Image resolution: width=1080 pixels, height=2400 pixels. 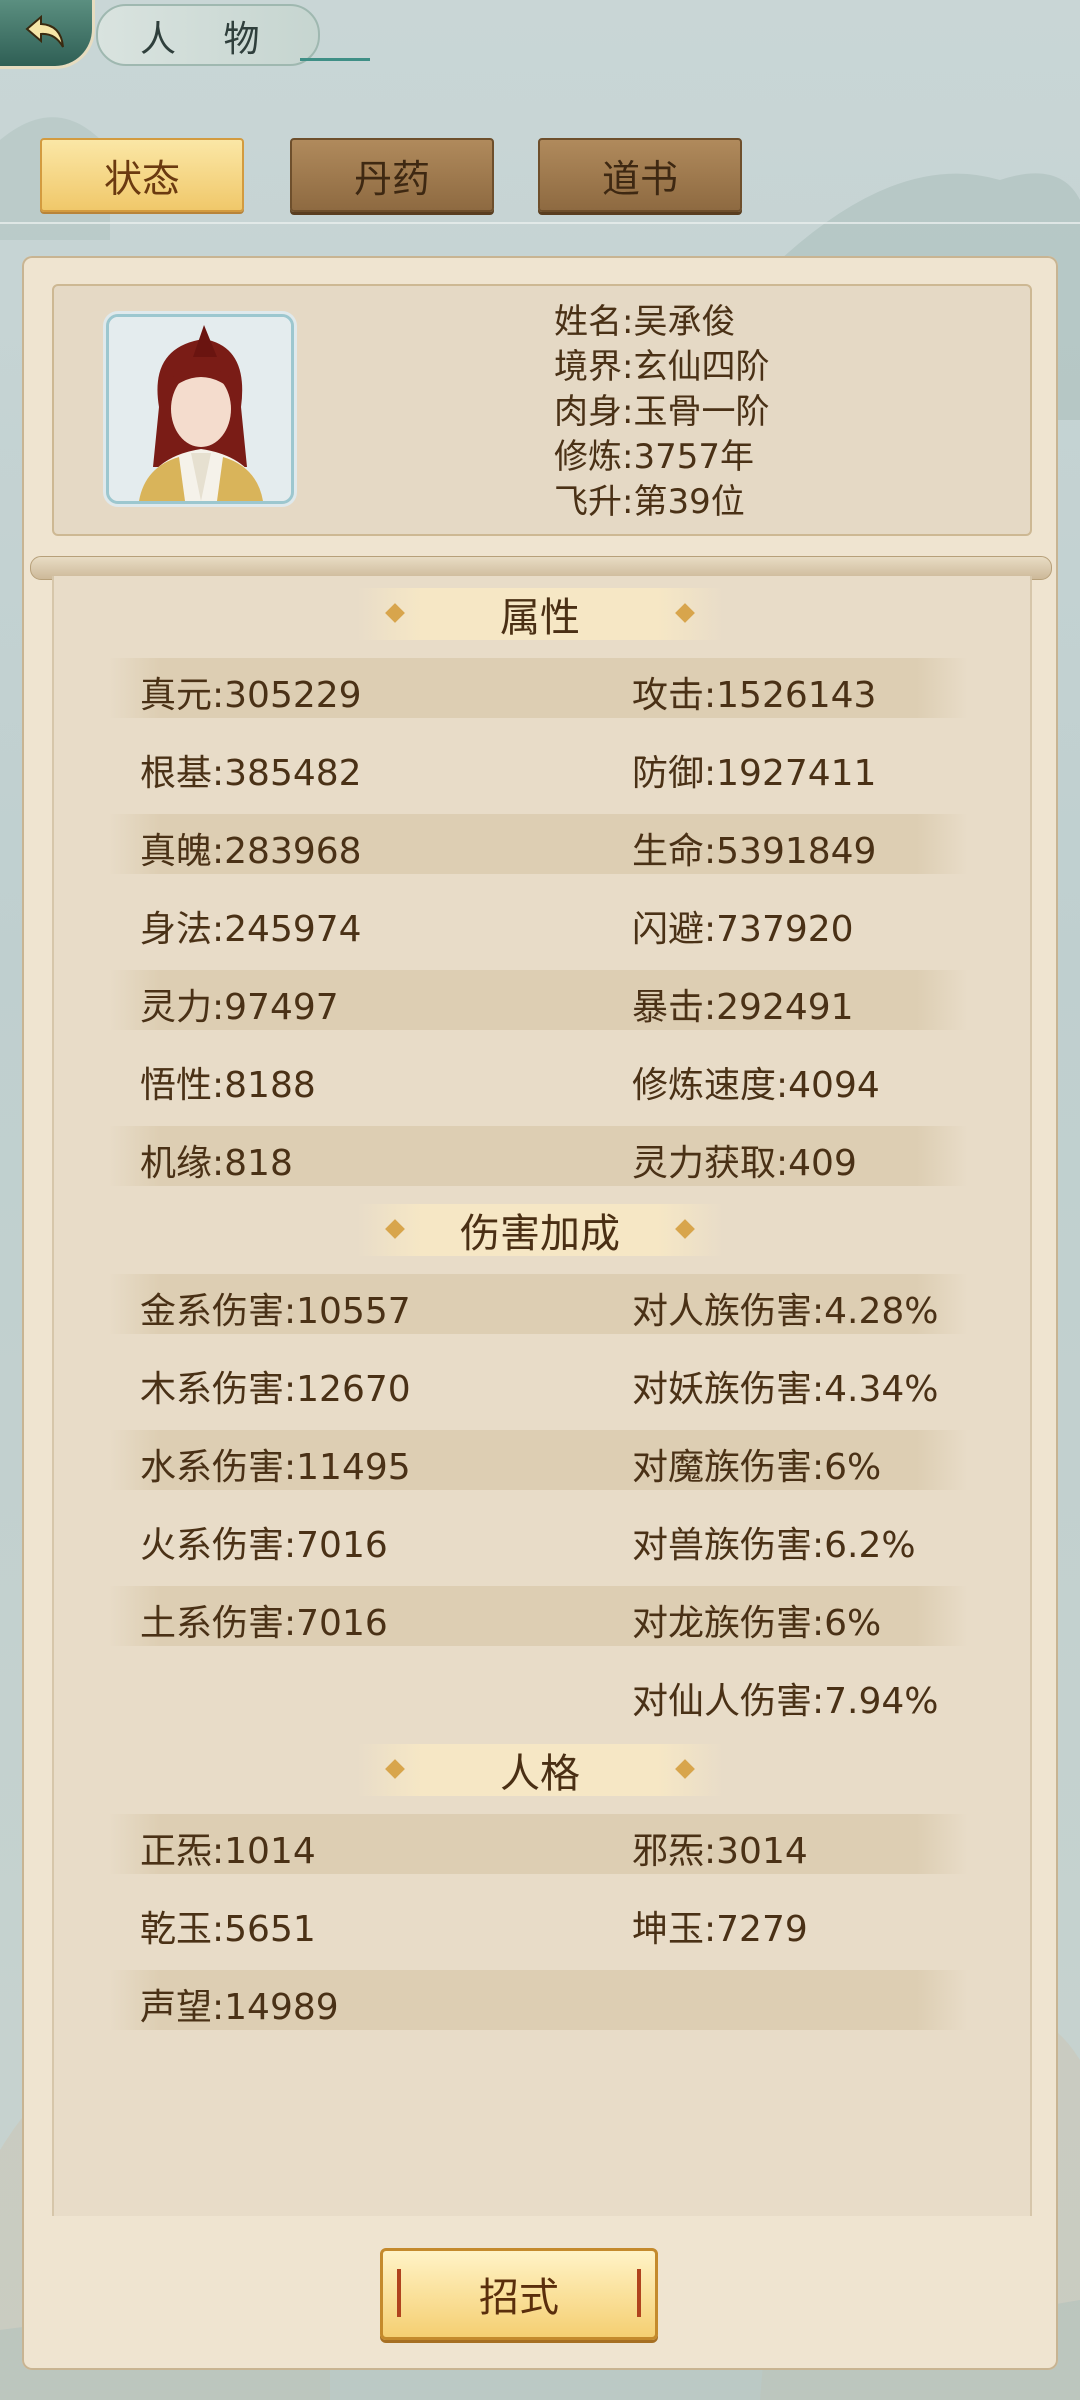 What do you see at coordinates (264, 1623) in the screenshot?
I see `dmg-earth: 土系伤害:7016` at bounding box center [264, 1623].